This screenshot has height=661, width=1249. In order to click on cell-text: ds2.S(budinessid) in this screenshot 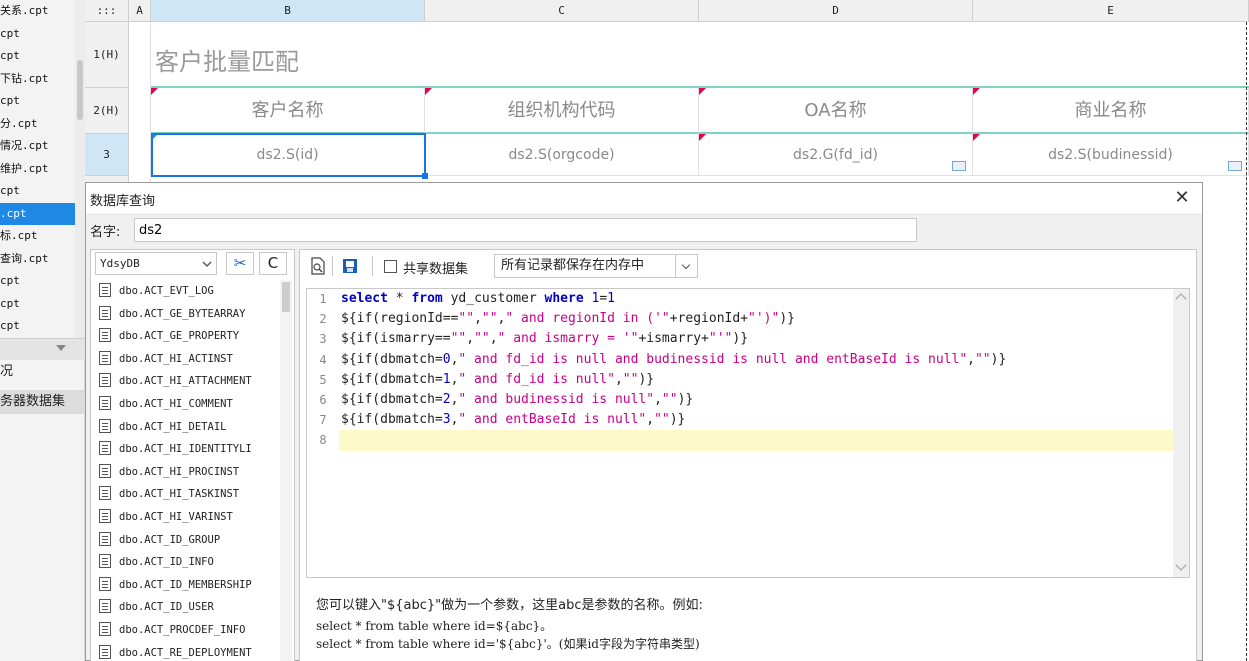, I will do `click(1110, 155)`.